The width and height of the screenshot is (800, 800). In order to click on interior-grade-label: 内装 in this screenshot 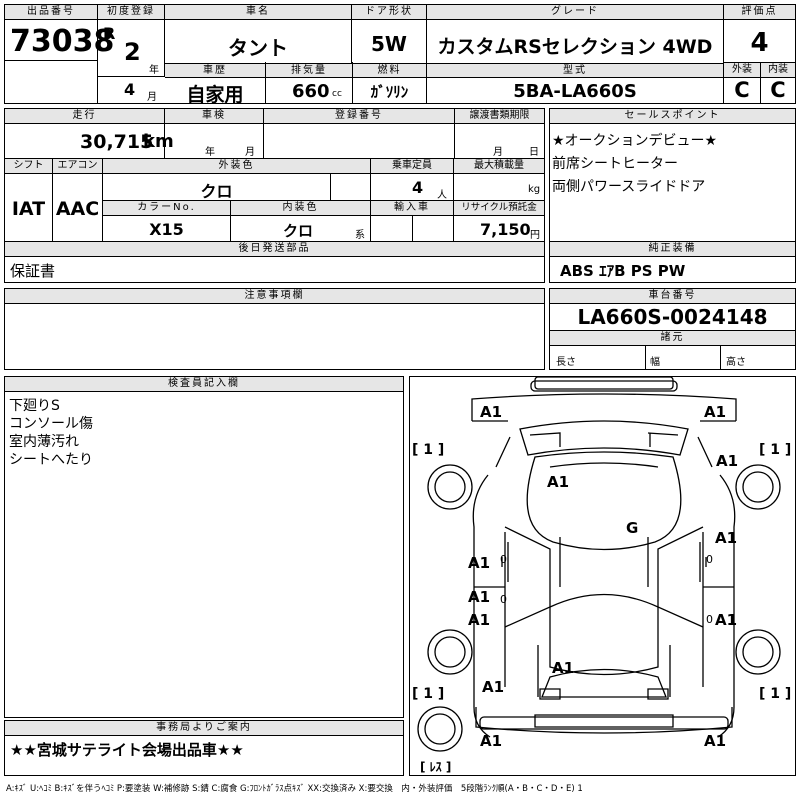, I will do `click(778, 70)`.